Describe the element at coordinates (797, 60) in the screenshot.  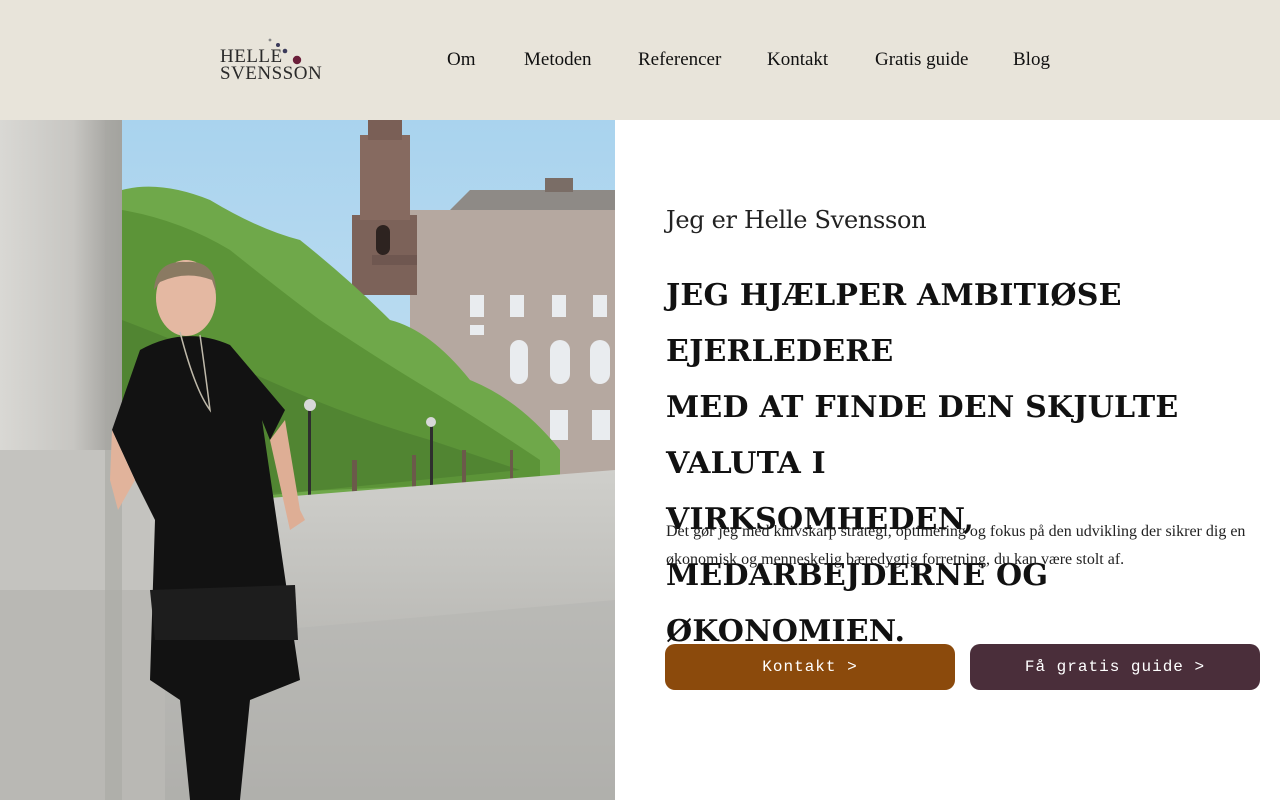
I see `nav-item-kontakt: Kontakt` at that location.